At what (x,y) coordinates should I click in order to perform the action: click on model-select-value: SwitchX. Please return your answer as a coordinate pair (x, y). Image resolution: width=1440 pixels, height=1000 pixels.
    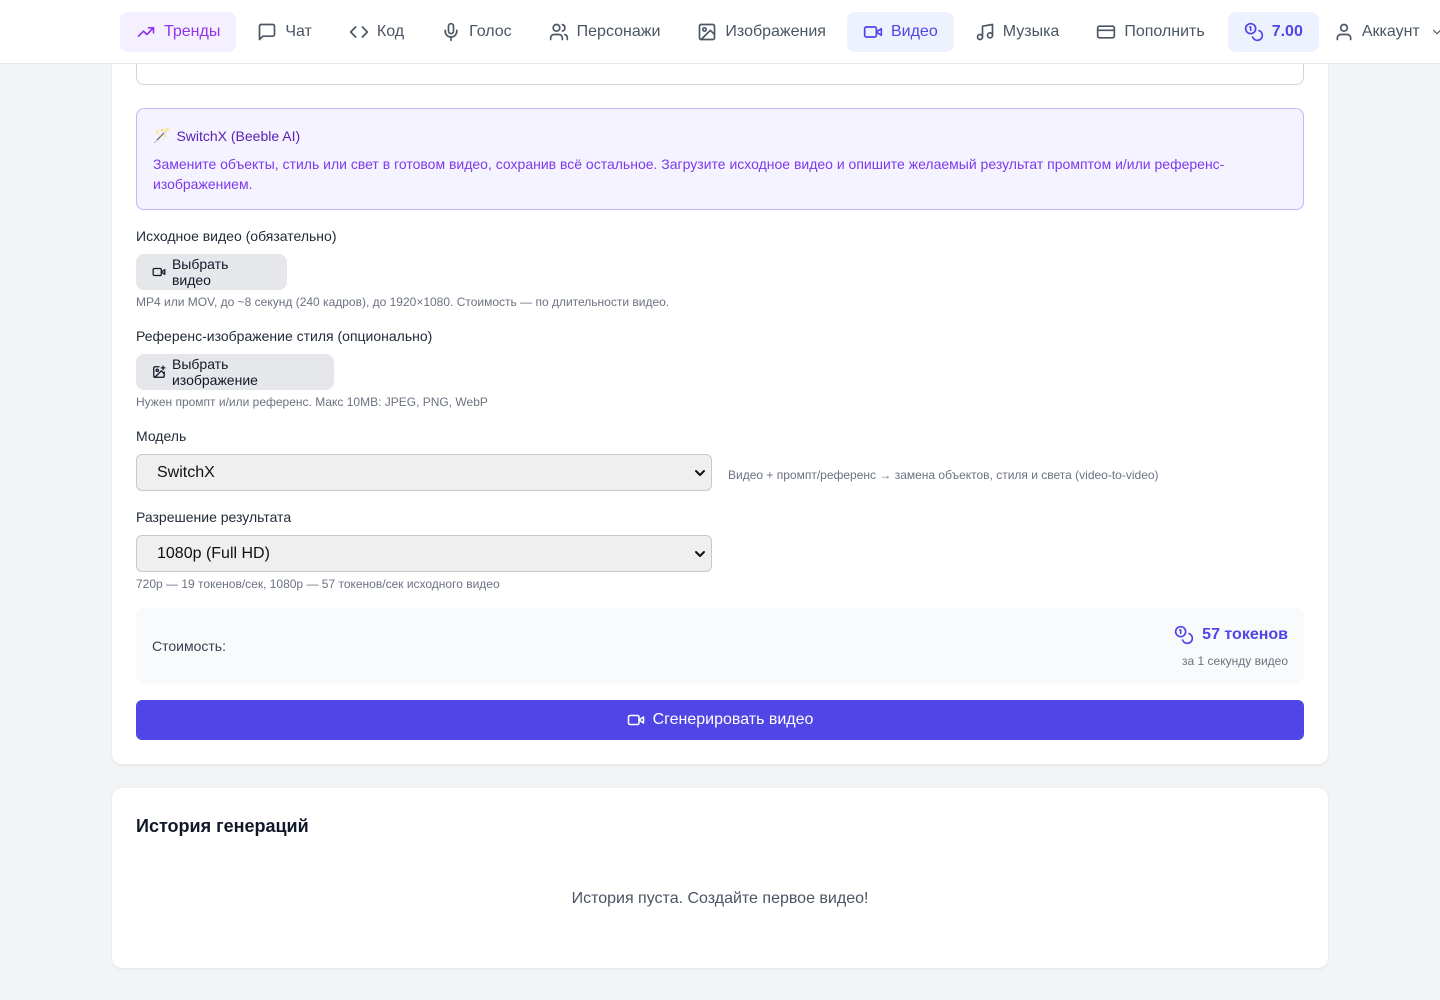
    Looking at the image, I should click on (186, 472).